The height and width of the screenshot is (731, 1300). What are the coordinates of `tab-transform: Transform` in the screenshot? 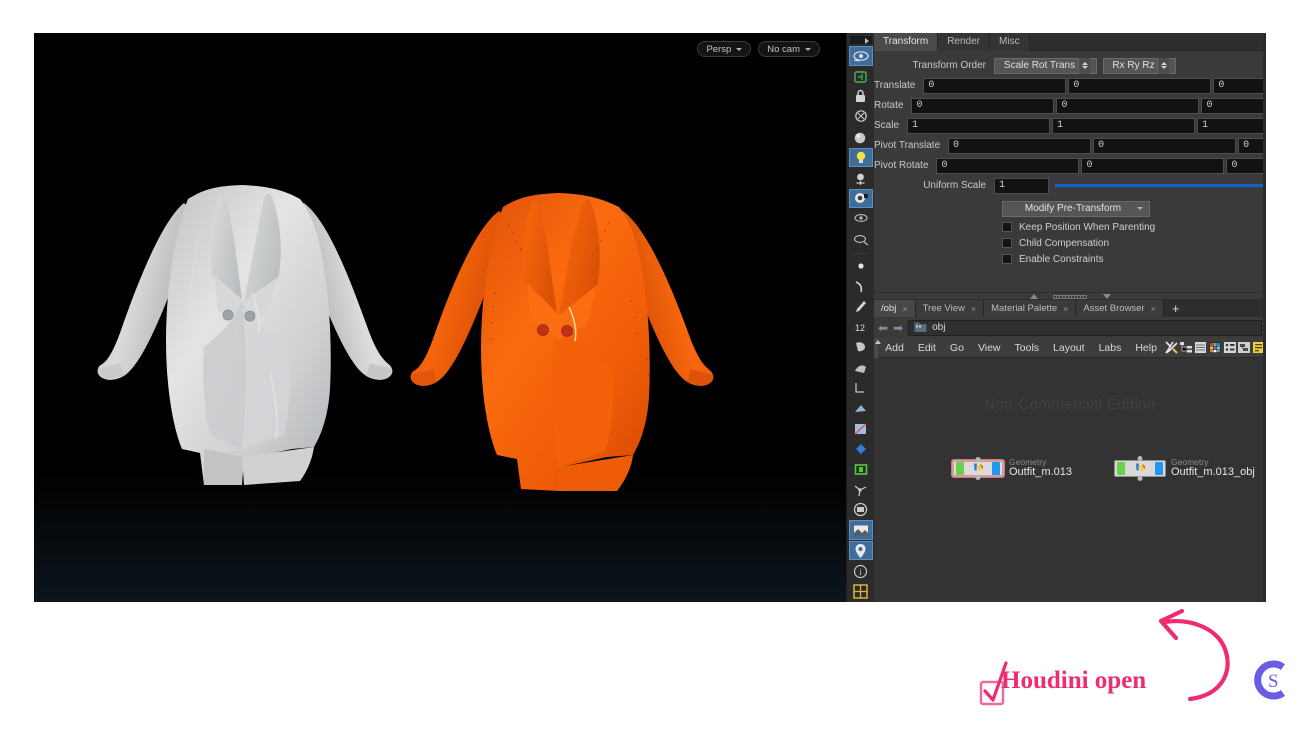 It's located at (906, 42).